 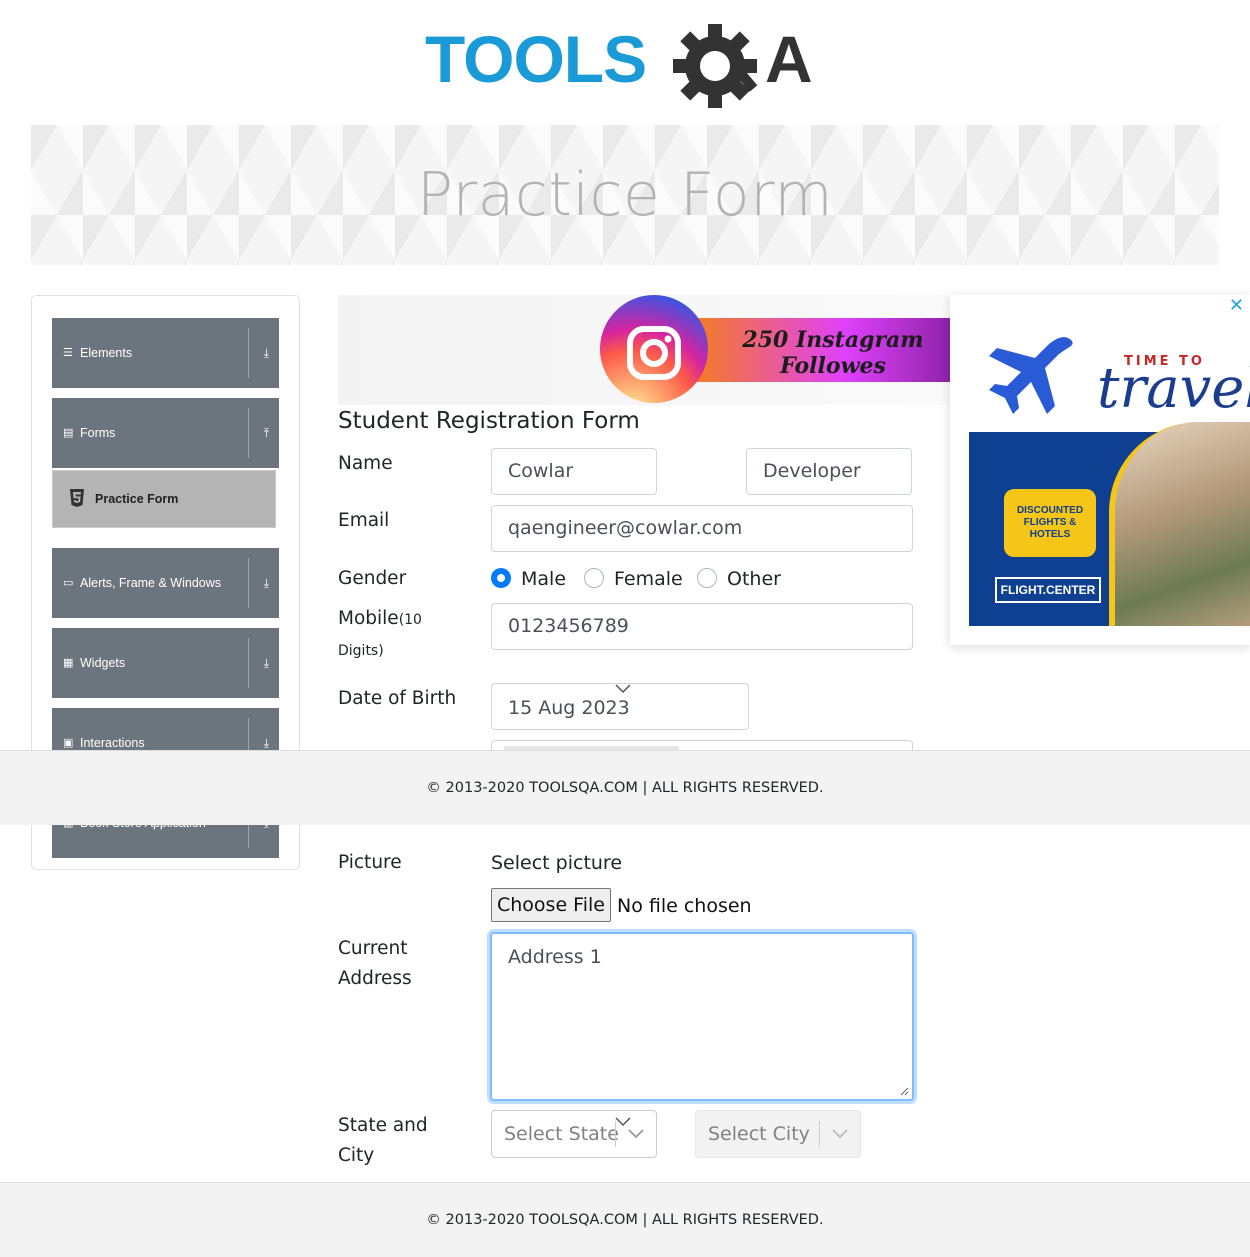 What do you see at coordinates (361, 651) in the screenshot?
I see `mobile-hint: Digits)` at bounding box center [361, 651].